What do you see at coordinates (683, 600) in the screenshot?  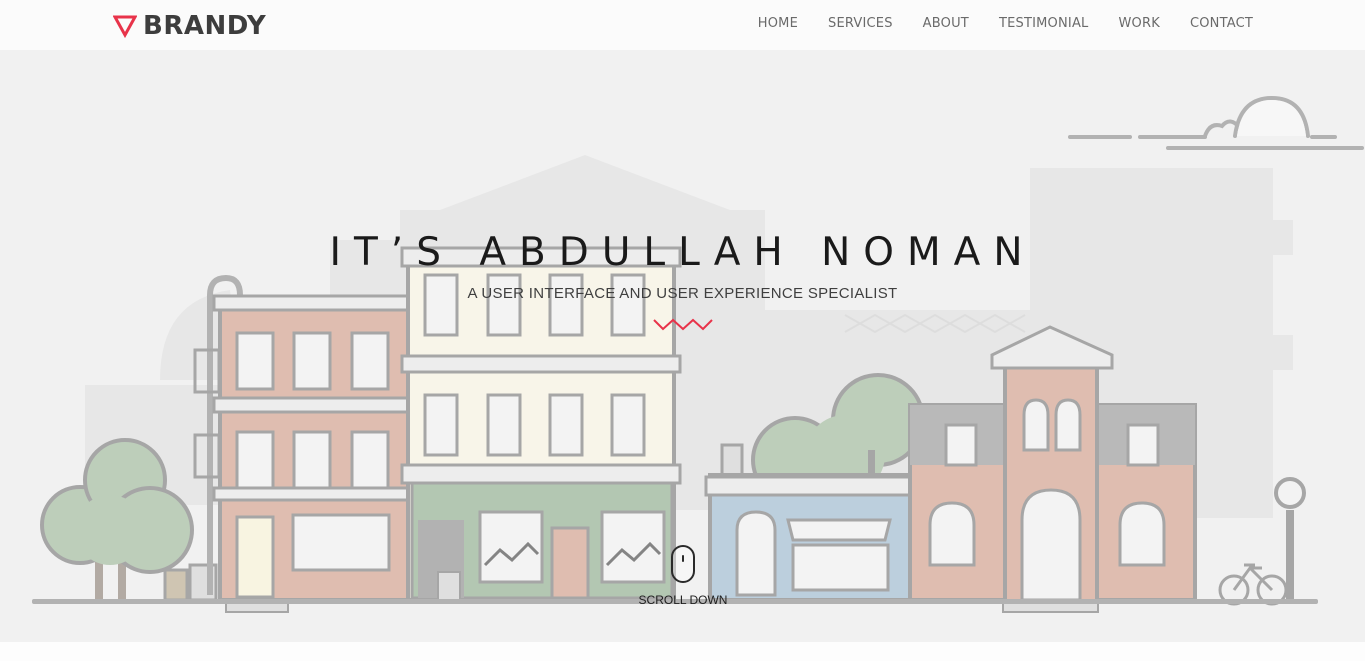 I see `scroll-down-label: SCROLL DOWN` at bounding box center [683, 600].